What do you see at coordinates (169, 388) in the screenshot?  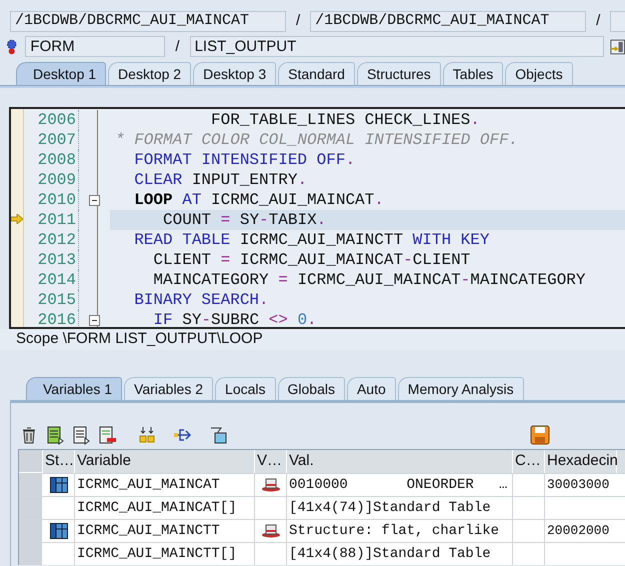 I see `tab: Variables 2` at bounding box center [169, 388].